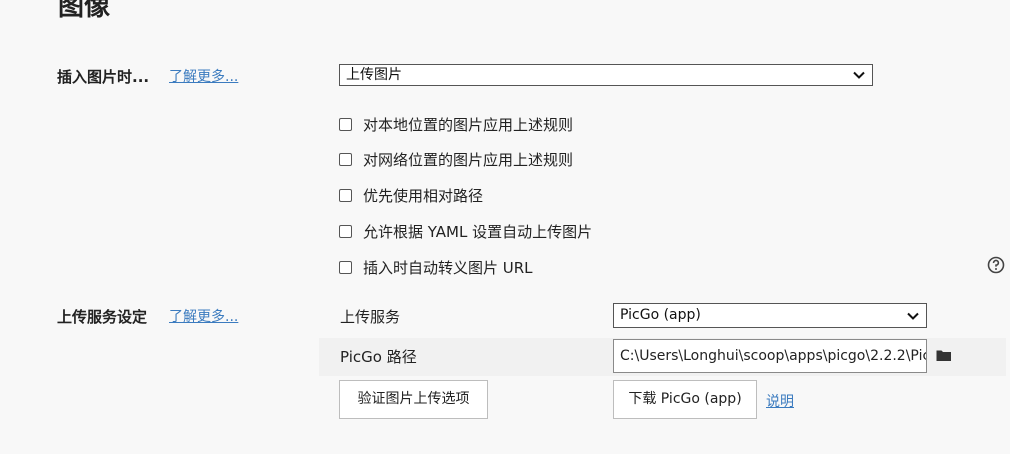 This screenshot has height=454, width=1010. What do you see at coordinates (378, 357) in the screenshot?
I see `path-label: PicGo 路径` at bounding box center [378, 357].